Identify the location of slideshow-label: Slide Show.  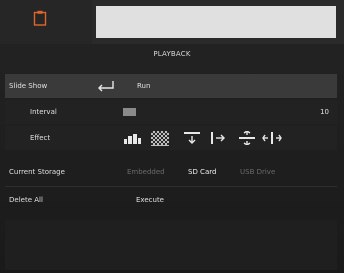
(28, 86).